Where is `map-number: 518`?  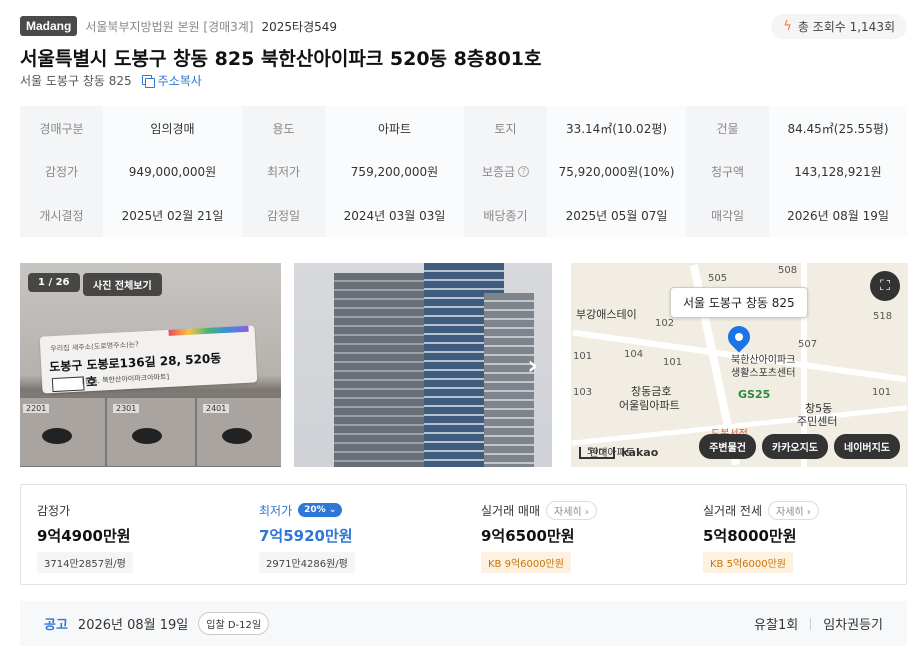
map-number: 518 is located at coordinates (883, 316).